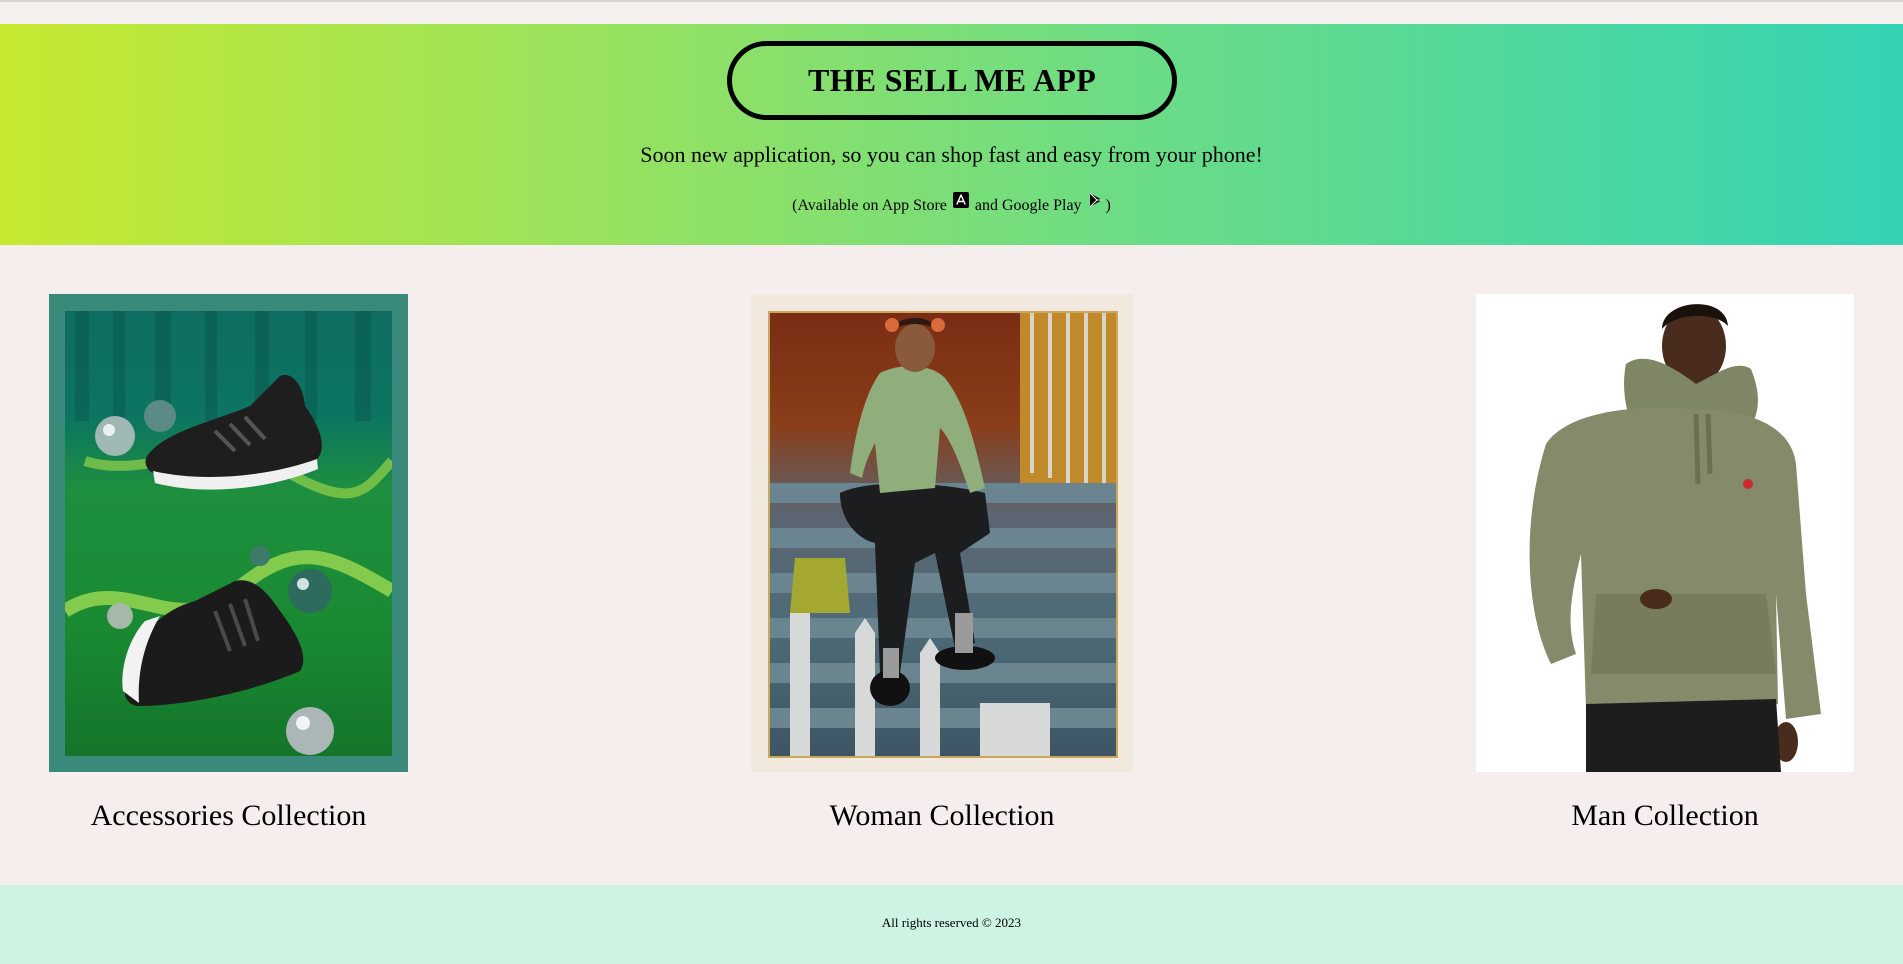 The width and height of the screenshot is (1903, 964). I want to click on collection-label-accessories: Accessories Collection, so click(228, 816).